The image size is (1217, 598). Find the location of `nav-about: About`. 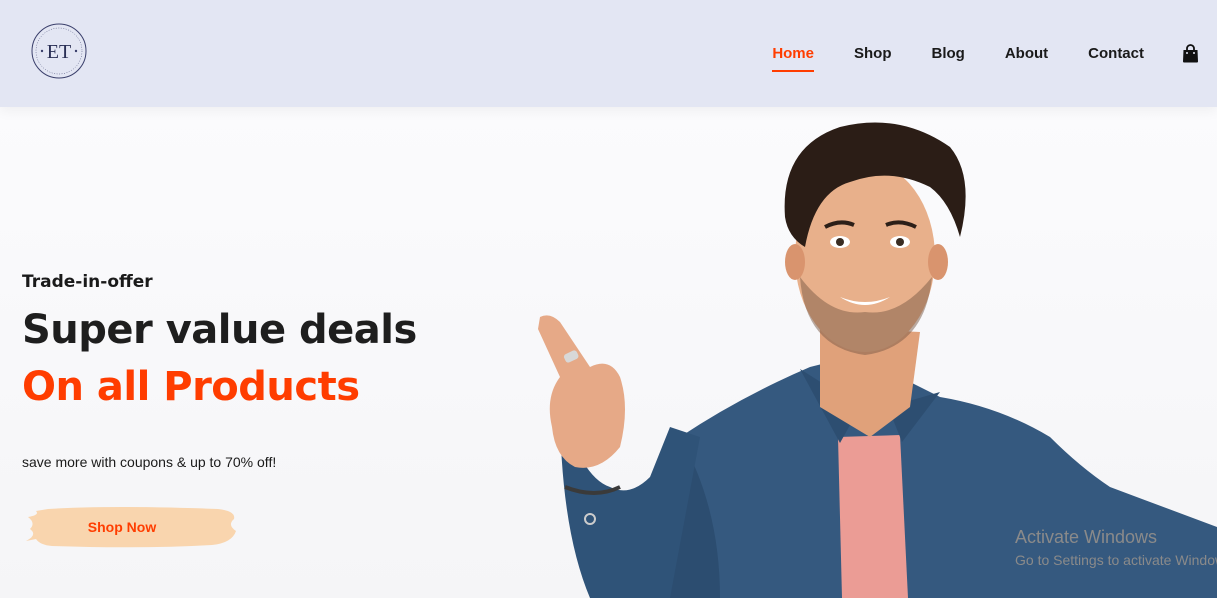

nav-about: About is located at coordinates (1026, 53).